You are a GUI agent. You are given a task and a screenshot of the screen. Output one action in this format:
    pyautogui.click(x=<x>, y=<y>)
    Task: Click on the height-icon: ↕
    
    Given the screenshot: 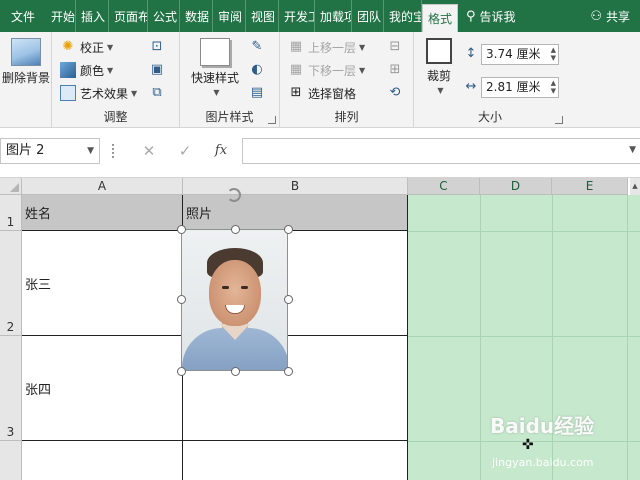 What is the action you would take?
    pyautogui.click(x=471, y=53)
    